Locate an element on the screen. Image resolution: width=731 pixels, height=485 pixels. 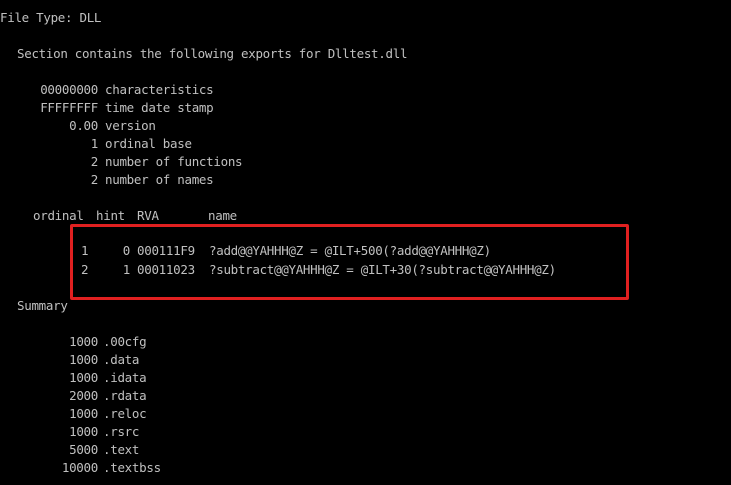
summary-section-rdata: .rdata is located at coordinates (125, 395).